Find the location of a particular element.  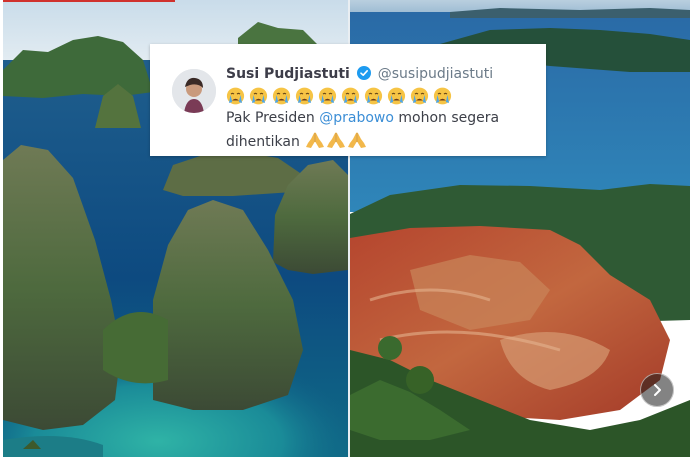

tweet-text-segment: Pak Presiden is located at coordinates (273, 118).